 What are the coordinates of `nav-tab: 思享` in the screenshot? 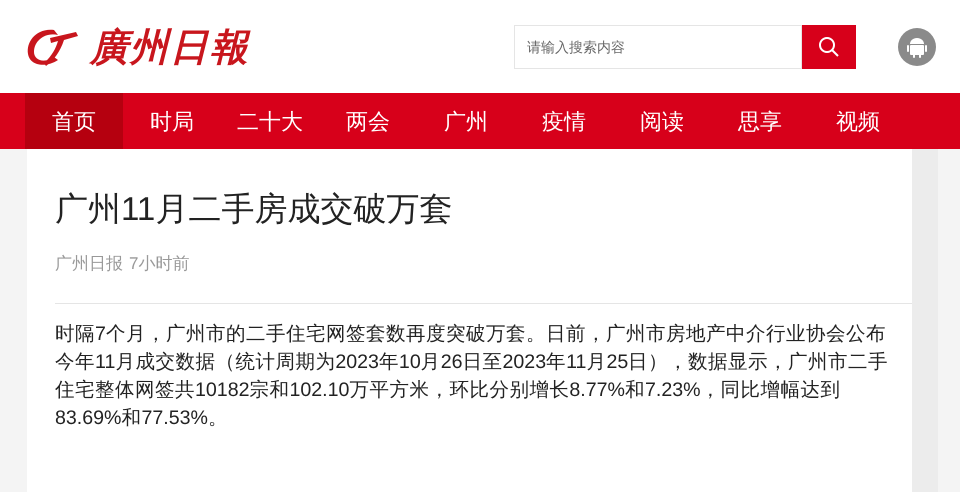 It's located at (760, 121).